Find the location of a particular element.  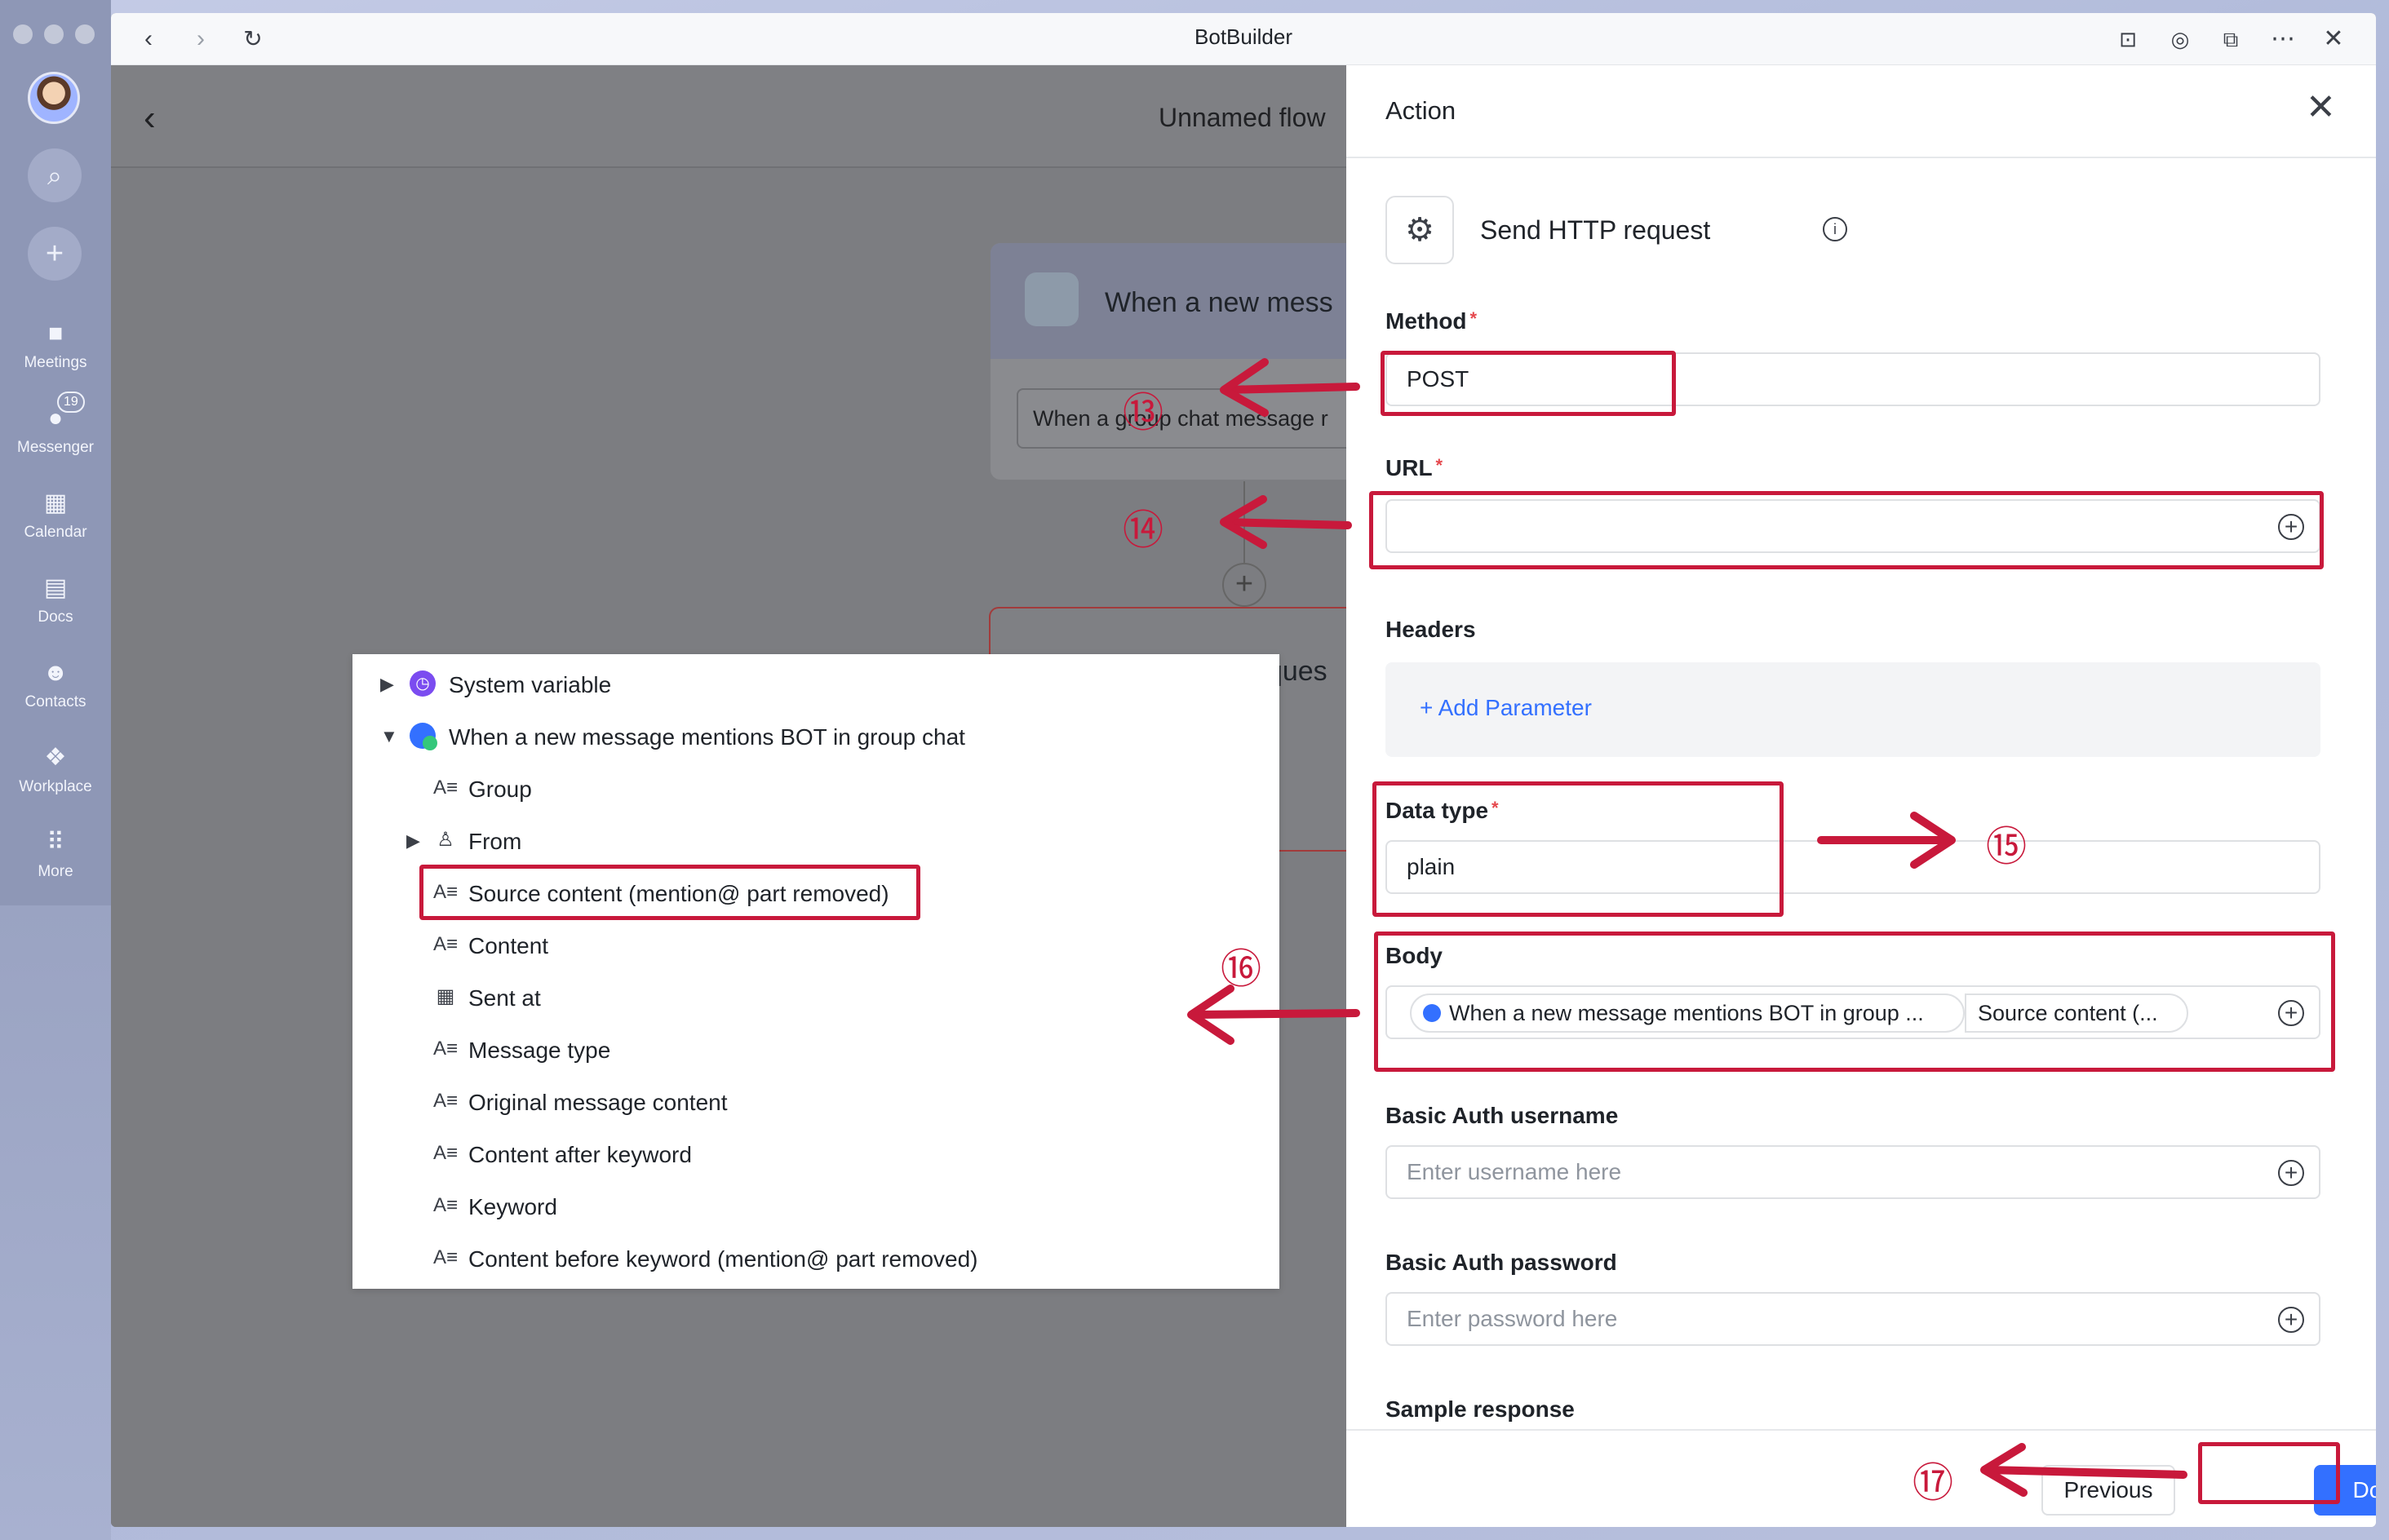

basic-auth-password-input: Enter password here + is located at coordinates (1852, 1319).